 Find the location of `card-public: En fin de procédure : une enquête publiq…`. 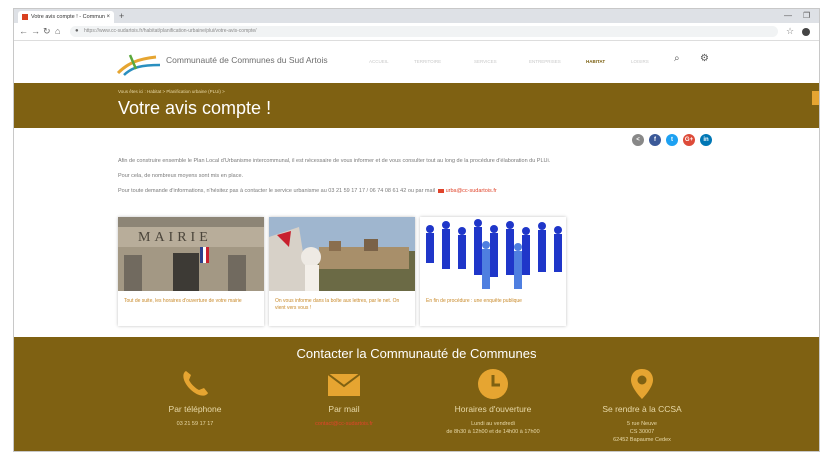

card-public: En fin de procédure : une enquête publiq… is located at coordinates (493, 271).